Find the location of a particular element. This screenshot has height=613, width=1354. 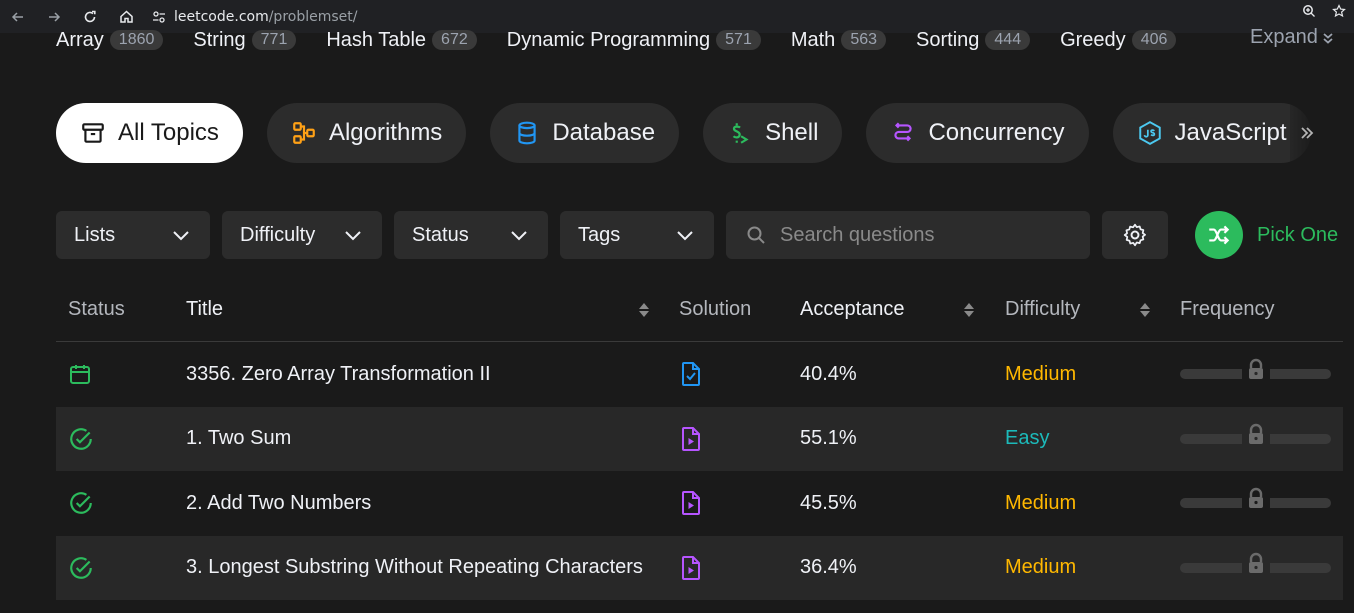

tag-name: Math is located at coordinates (813, 39).